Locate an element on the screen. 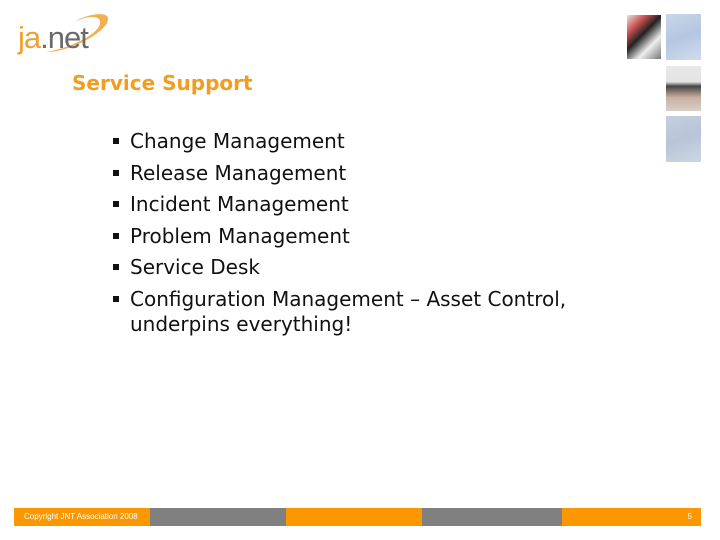 Image resolution: width=720 pixels, height=540 pixels. logo-text-ja: ja is located at coordinates (29, 37).